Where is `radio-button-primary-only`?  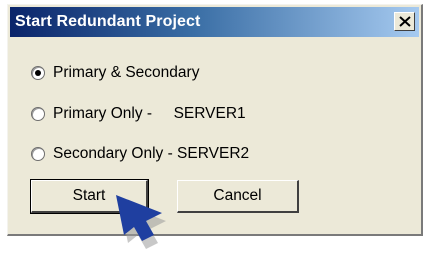
radio-button-primary-only is located at coordinates (38, 114).